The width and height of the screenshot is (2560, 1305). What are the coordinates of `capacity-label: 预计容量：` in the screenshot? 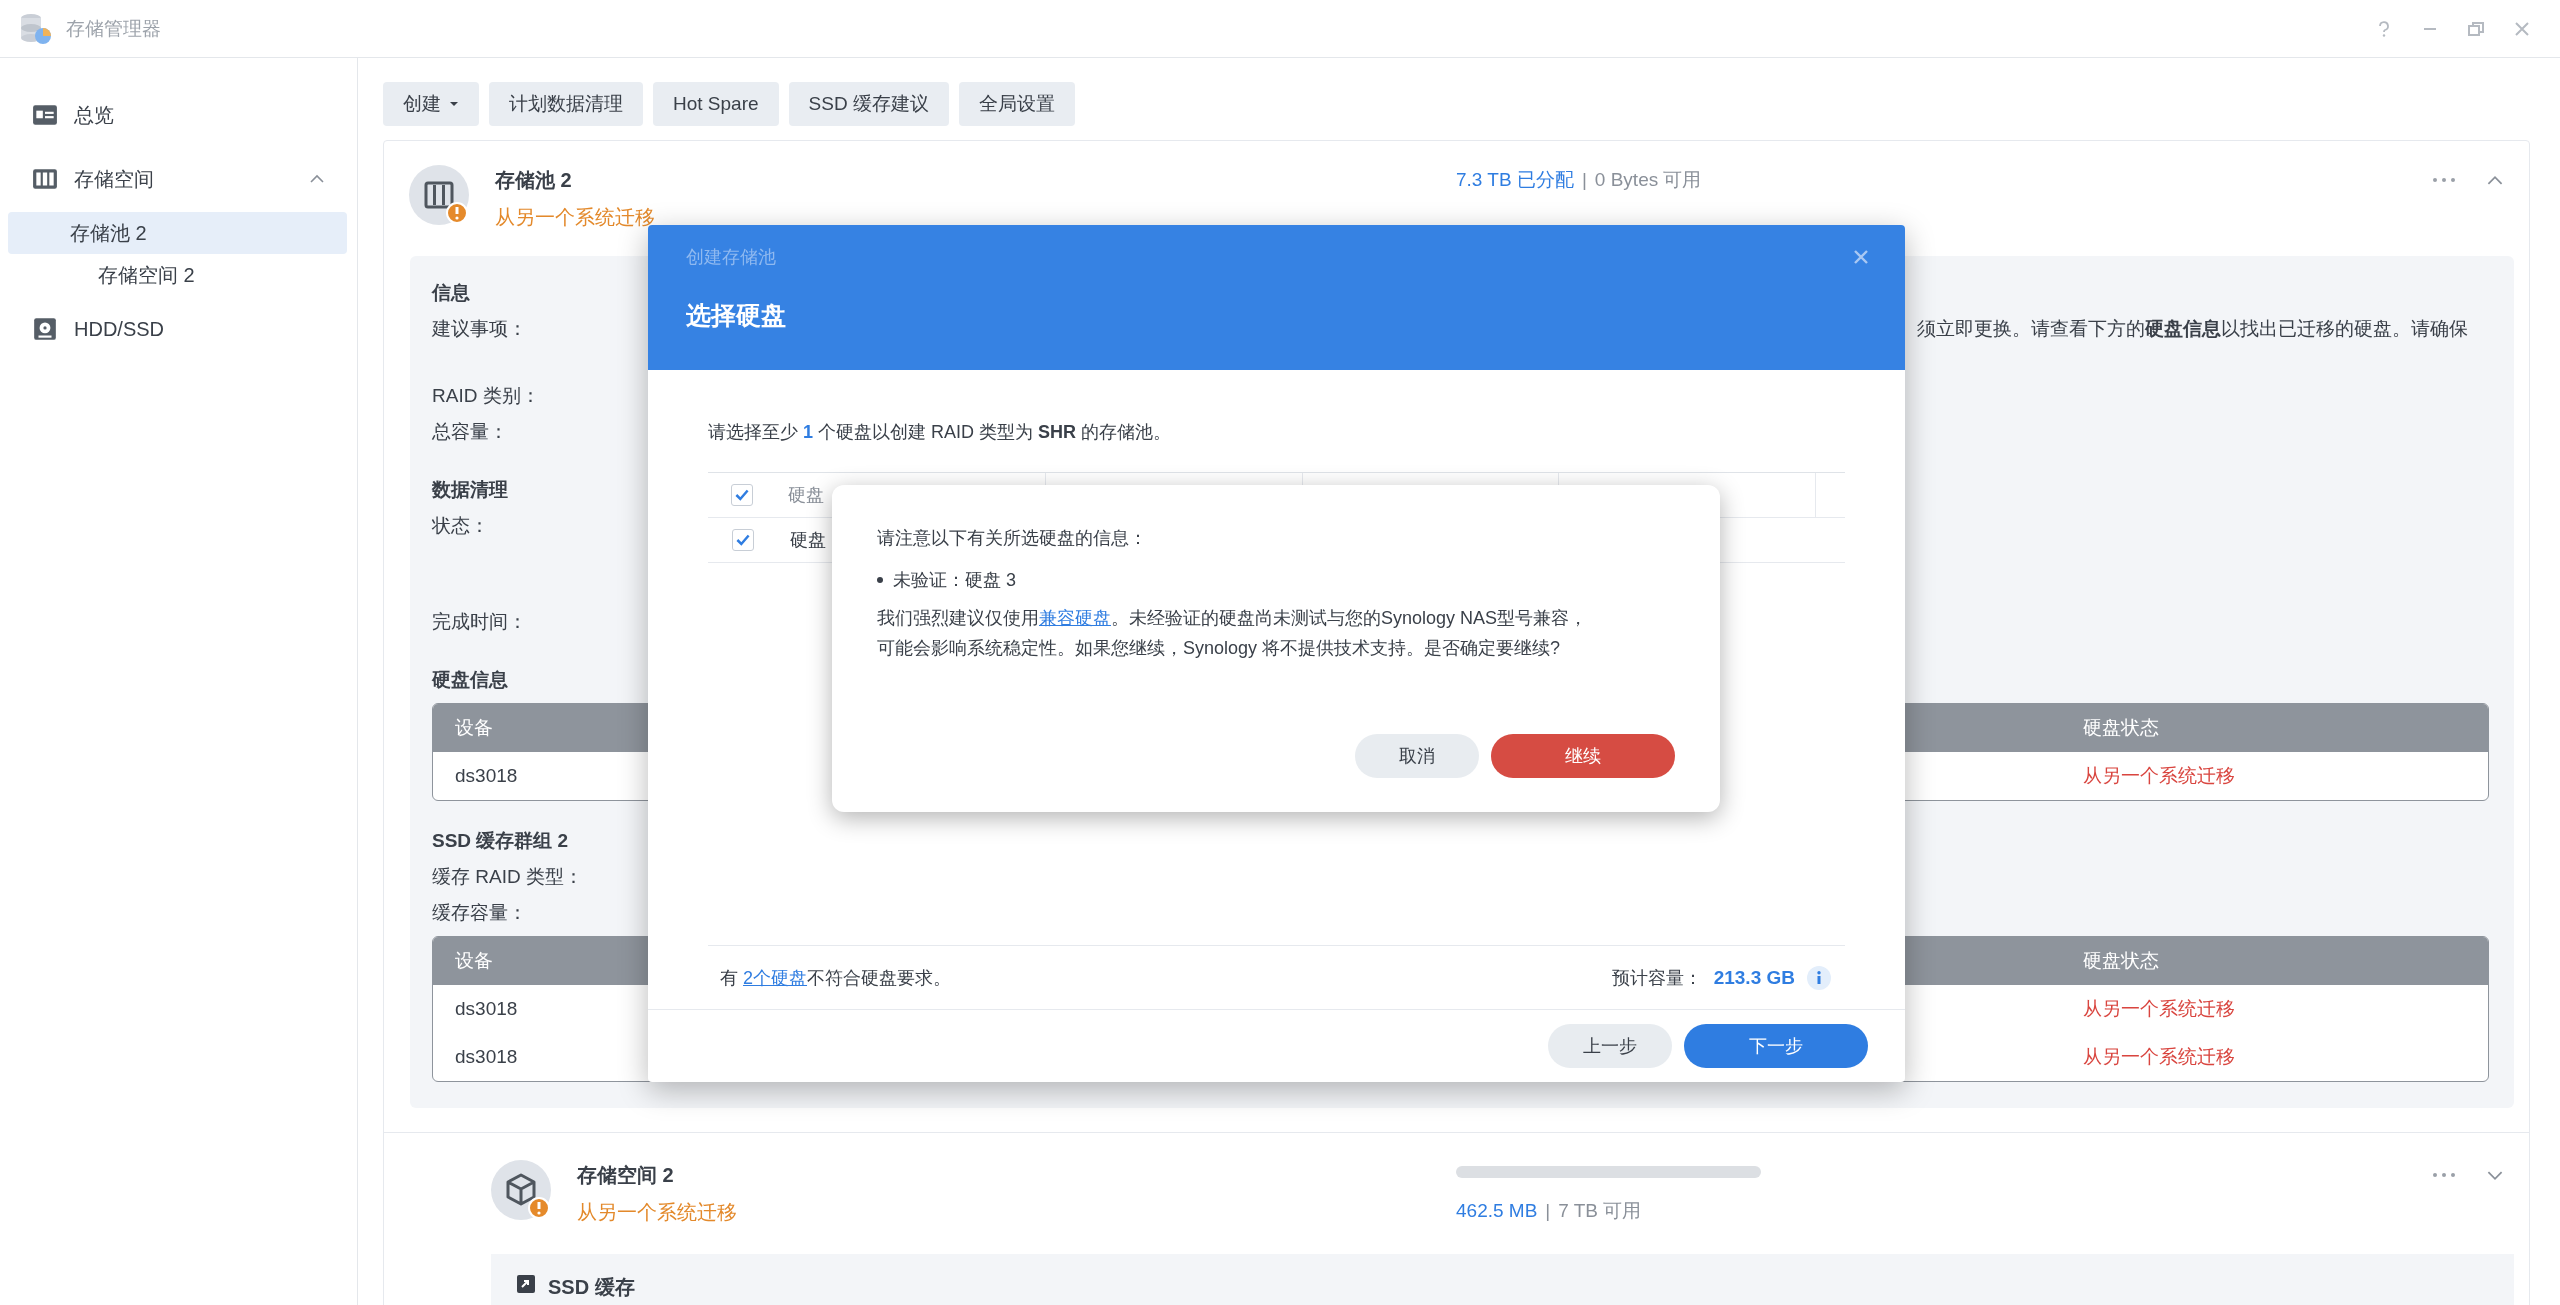 It's located at (1656, 978).